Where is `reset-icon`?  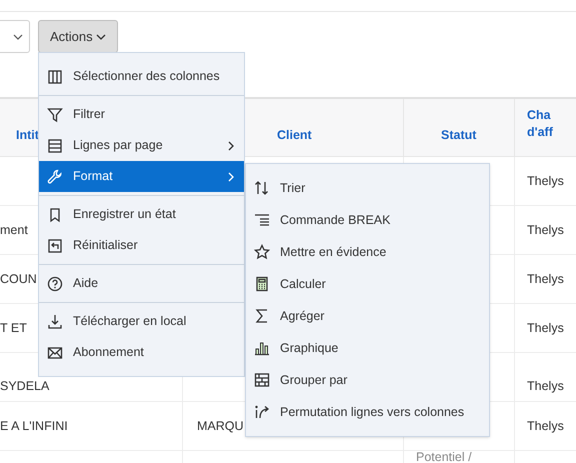 reset-icon is located at coordinates (55, 246).